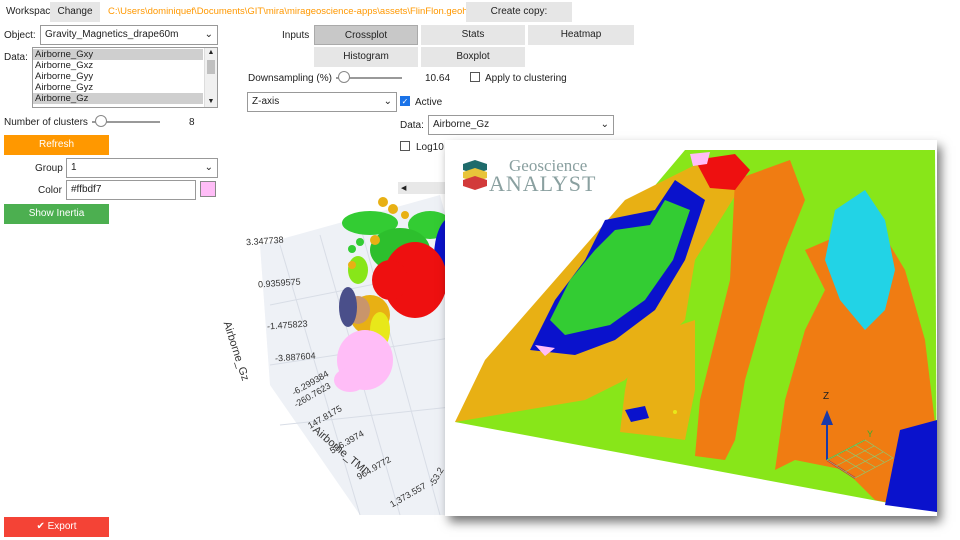 This screenshot has width=960, height=540. What do you see at coordinates (210, 77) in the screenshot?
I see `listbox-scrollbar: ▲ ▼` at bounding box center [210, 77].